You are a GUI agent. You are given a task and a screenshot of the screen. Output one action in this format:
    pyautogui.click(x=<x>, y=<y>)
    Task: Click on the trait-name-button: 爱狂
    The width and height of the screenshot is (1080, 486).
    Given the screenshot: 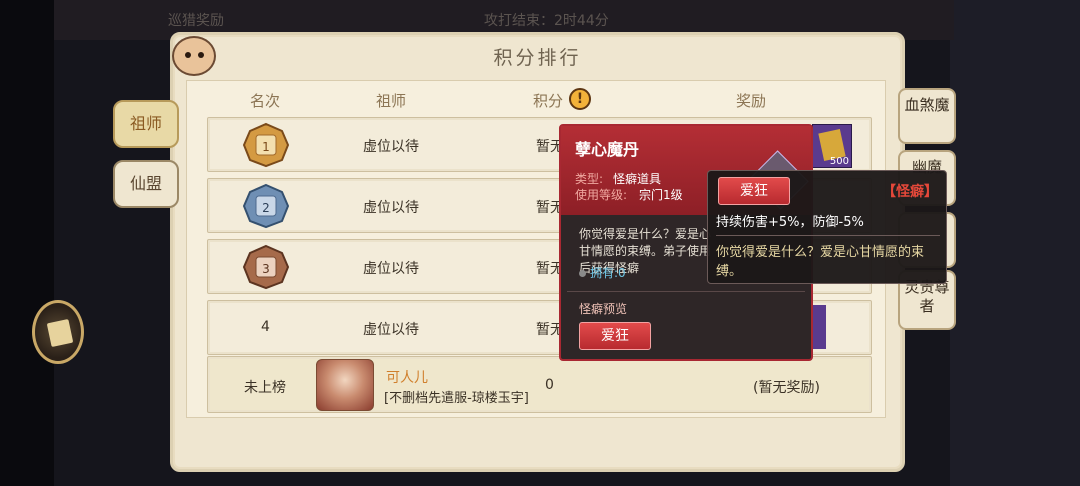 What is the action you would take?
    pyautogui.click(x=754, y=191)
    